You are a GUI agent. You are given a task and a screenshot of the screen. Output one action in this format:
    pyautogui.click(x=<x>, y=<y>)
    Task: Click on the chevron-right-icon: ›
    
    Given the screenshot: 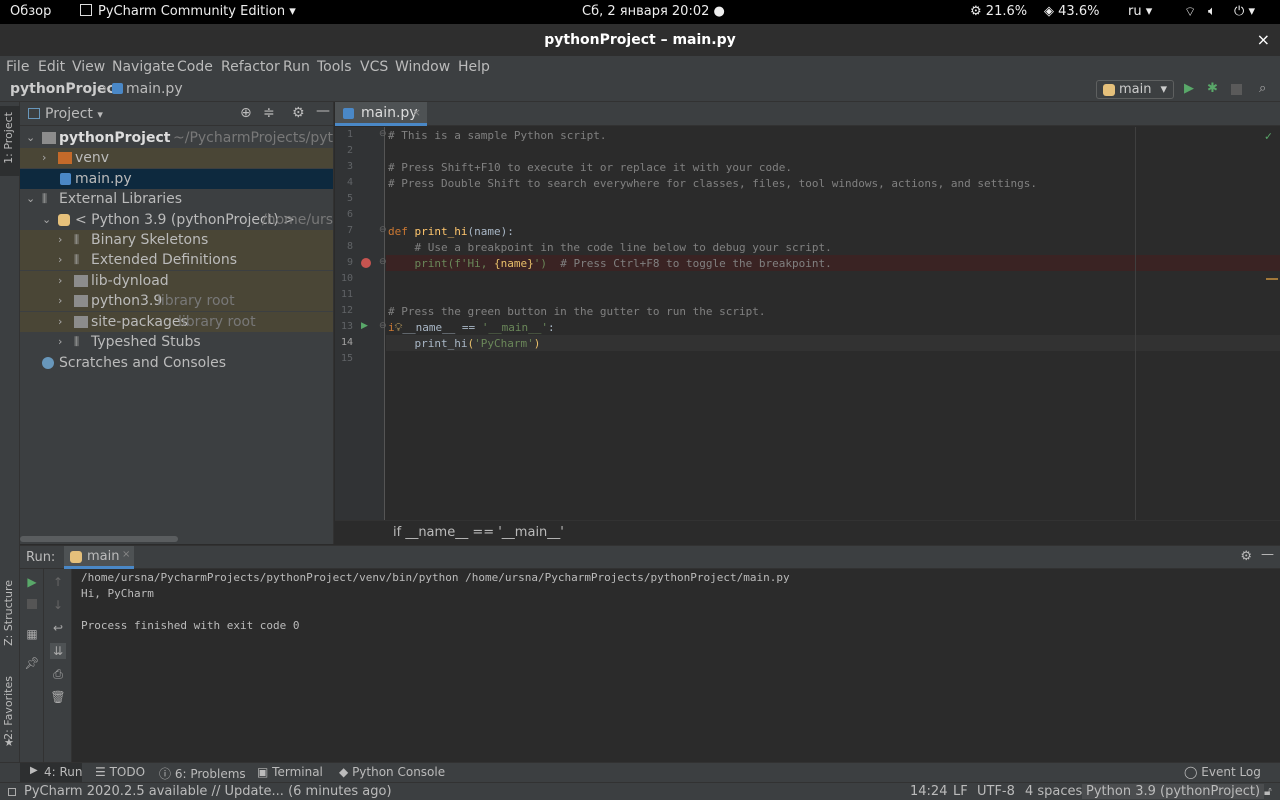 What is the action you would take?
    pyautogui.click(x=60, y=280)
    